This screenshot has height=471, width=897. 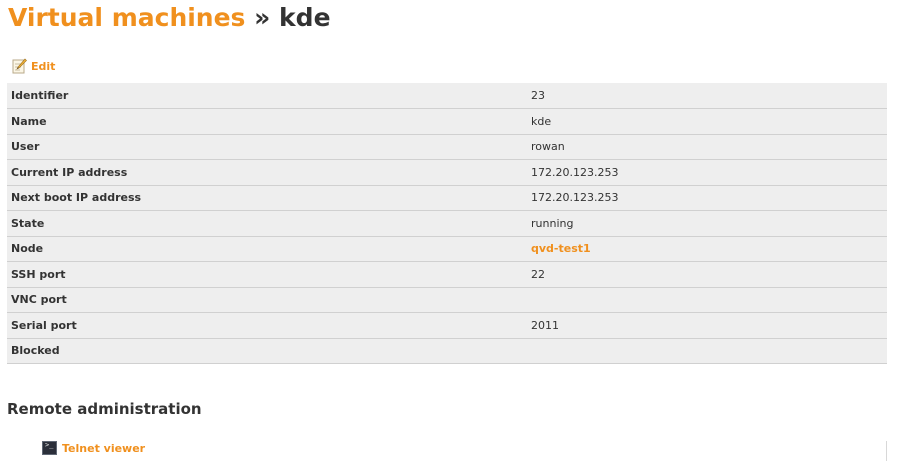 I want to click on detail-row-next-boot-ip: Next boot IP address 172.20.123.253, so click(x=447, y=198).